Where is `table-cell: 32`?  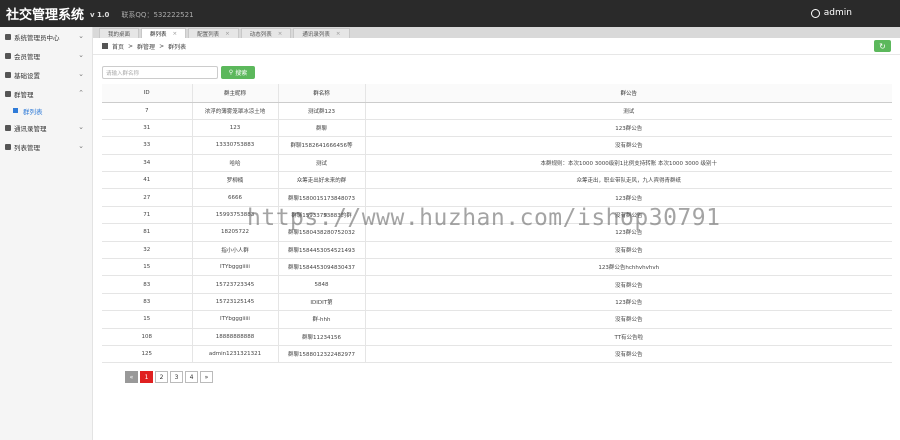
table-cell: 32 is located at coordinates (147, 250).